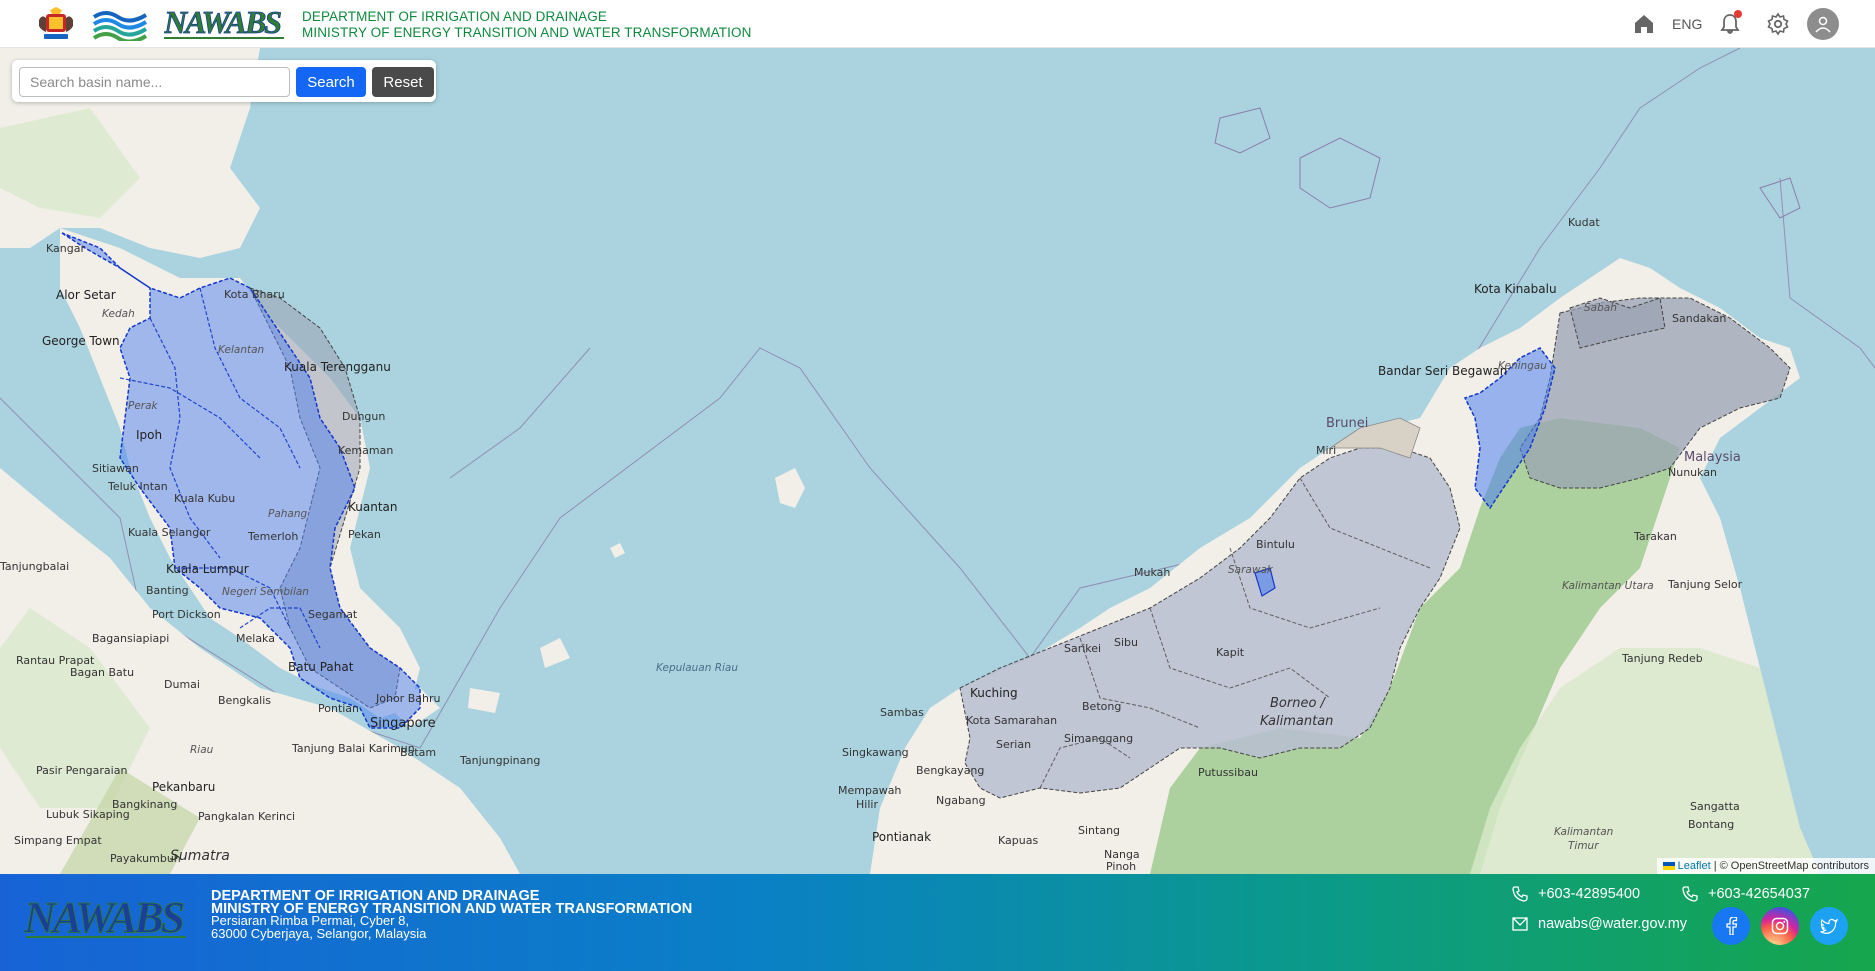  Describe the element at coordinates (120, 26) in the screenshot. I see `jps-waves-logo` at that location.